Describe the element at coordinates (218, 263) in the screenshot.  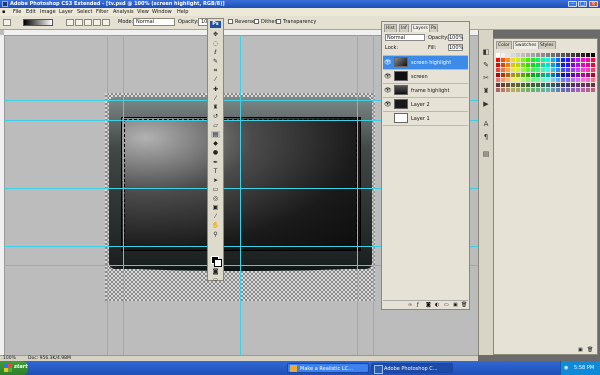
I see `background-color-swatch` at that location.